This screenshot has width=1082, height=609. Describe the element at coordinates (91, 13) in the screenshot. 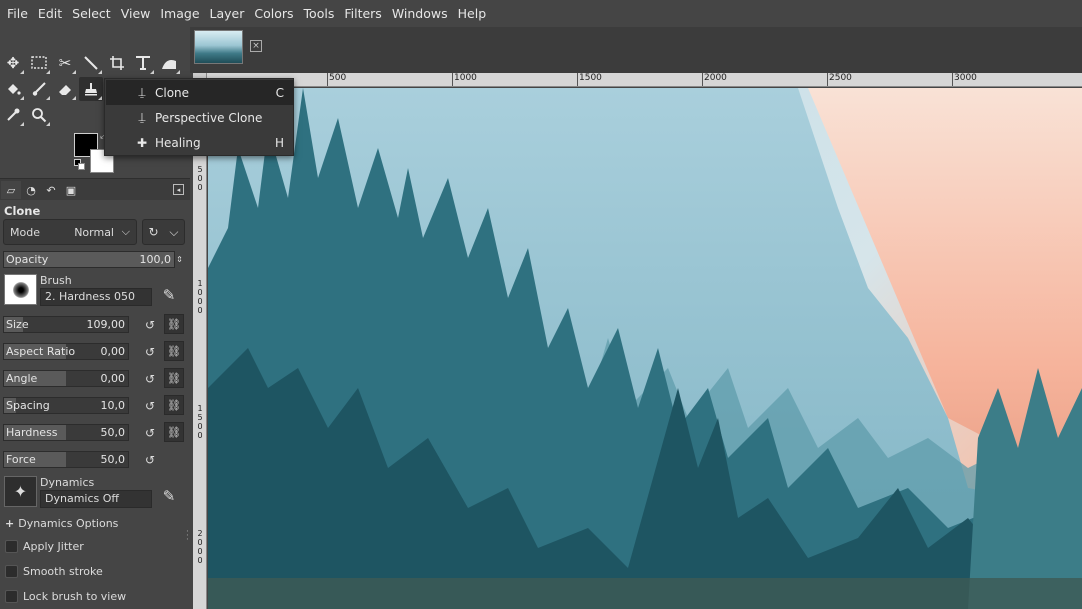

I see `menu-select: Select` at that location.